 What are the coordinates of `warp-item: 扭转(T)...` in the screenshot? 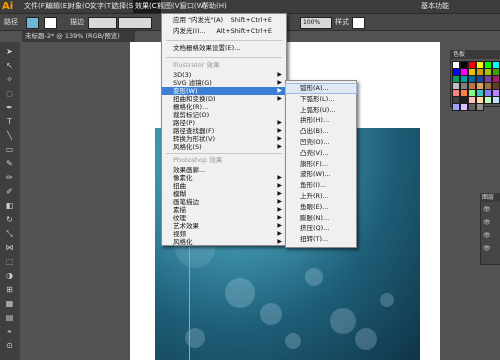 It's located at (321, 239).